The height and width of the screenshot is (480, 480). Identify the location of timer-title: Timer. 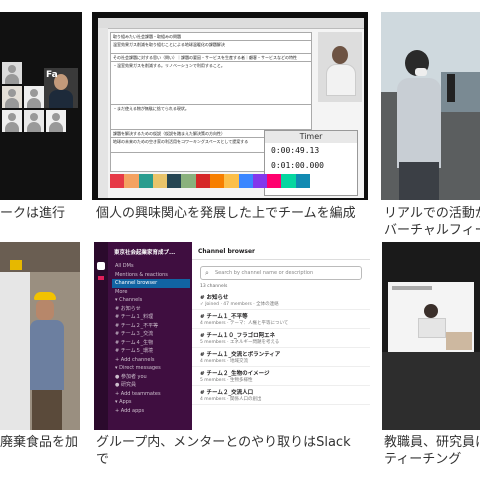
(311, 137).